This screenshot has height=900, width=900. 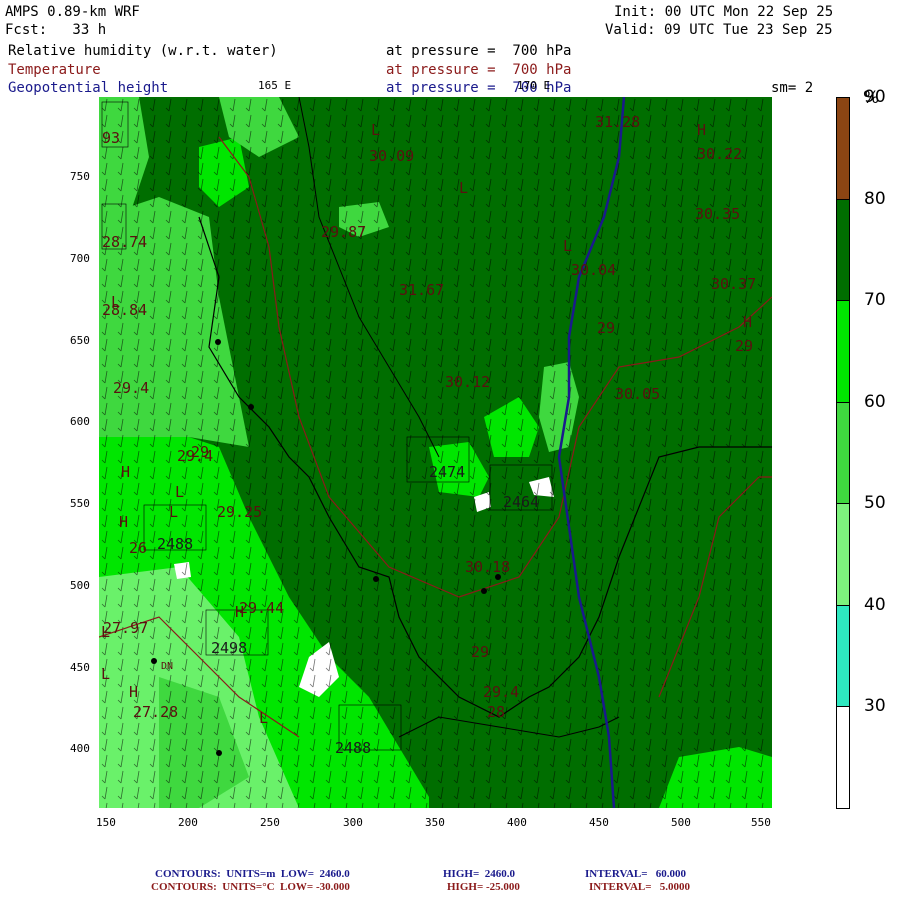 I want to click on colorbar-level-label: 30, so click(x=875, y=706).